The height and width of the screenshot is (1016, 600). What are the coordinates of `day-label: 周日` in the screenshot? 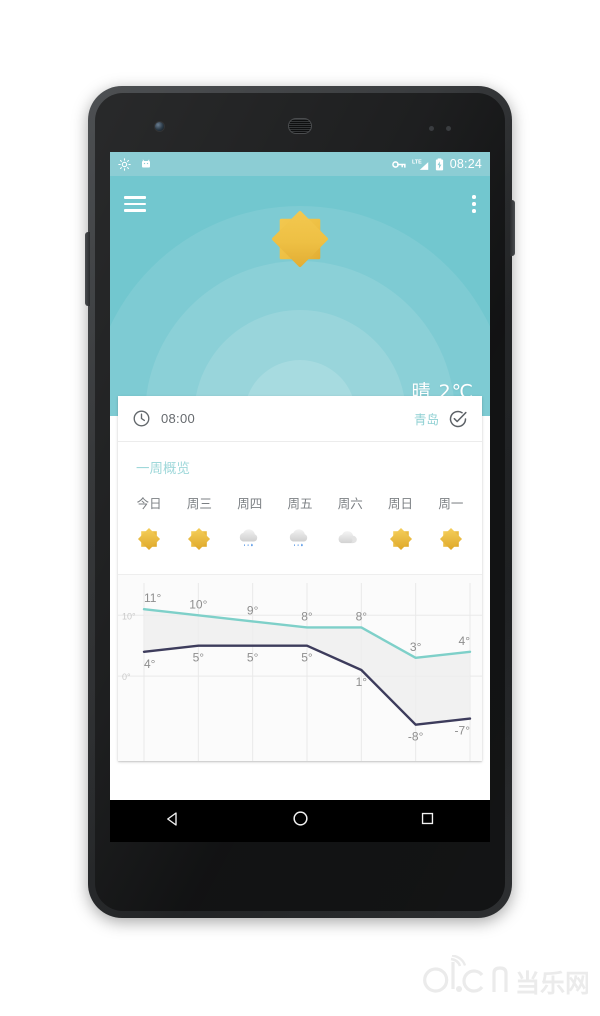 It's located at (401, 503).